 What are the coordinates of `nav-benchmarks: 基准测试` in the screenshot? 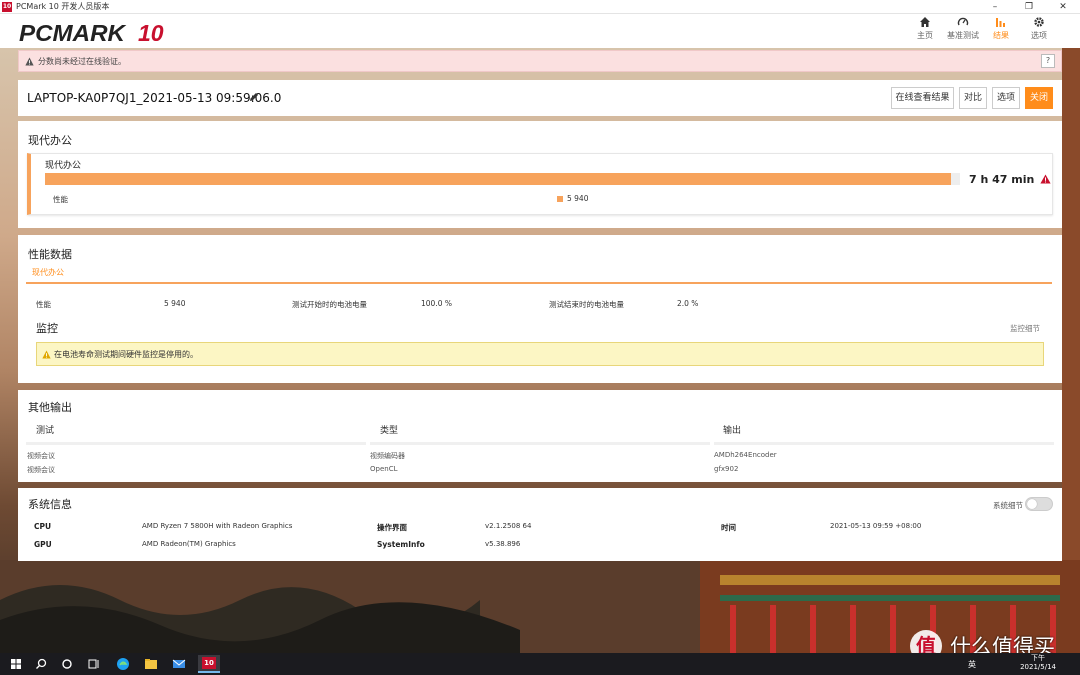 It's located at (963, 28).